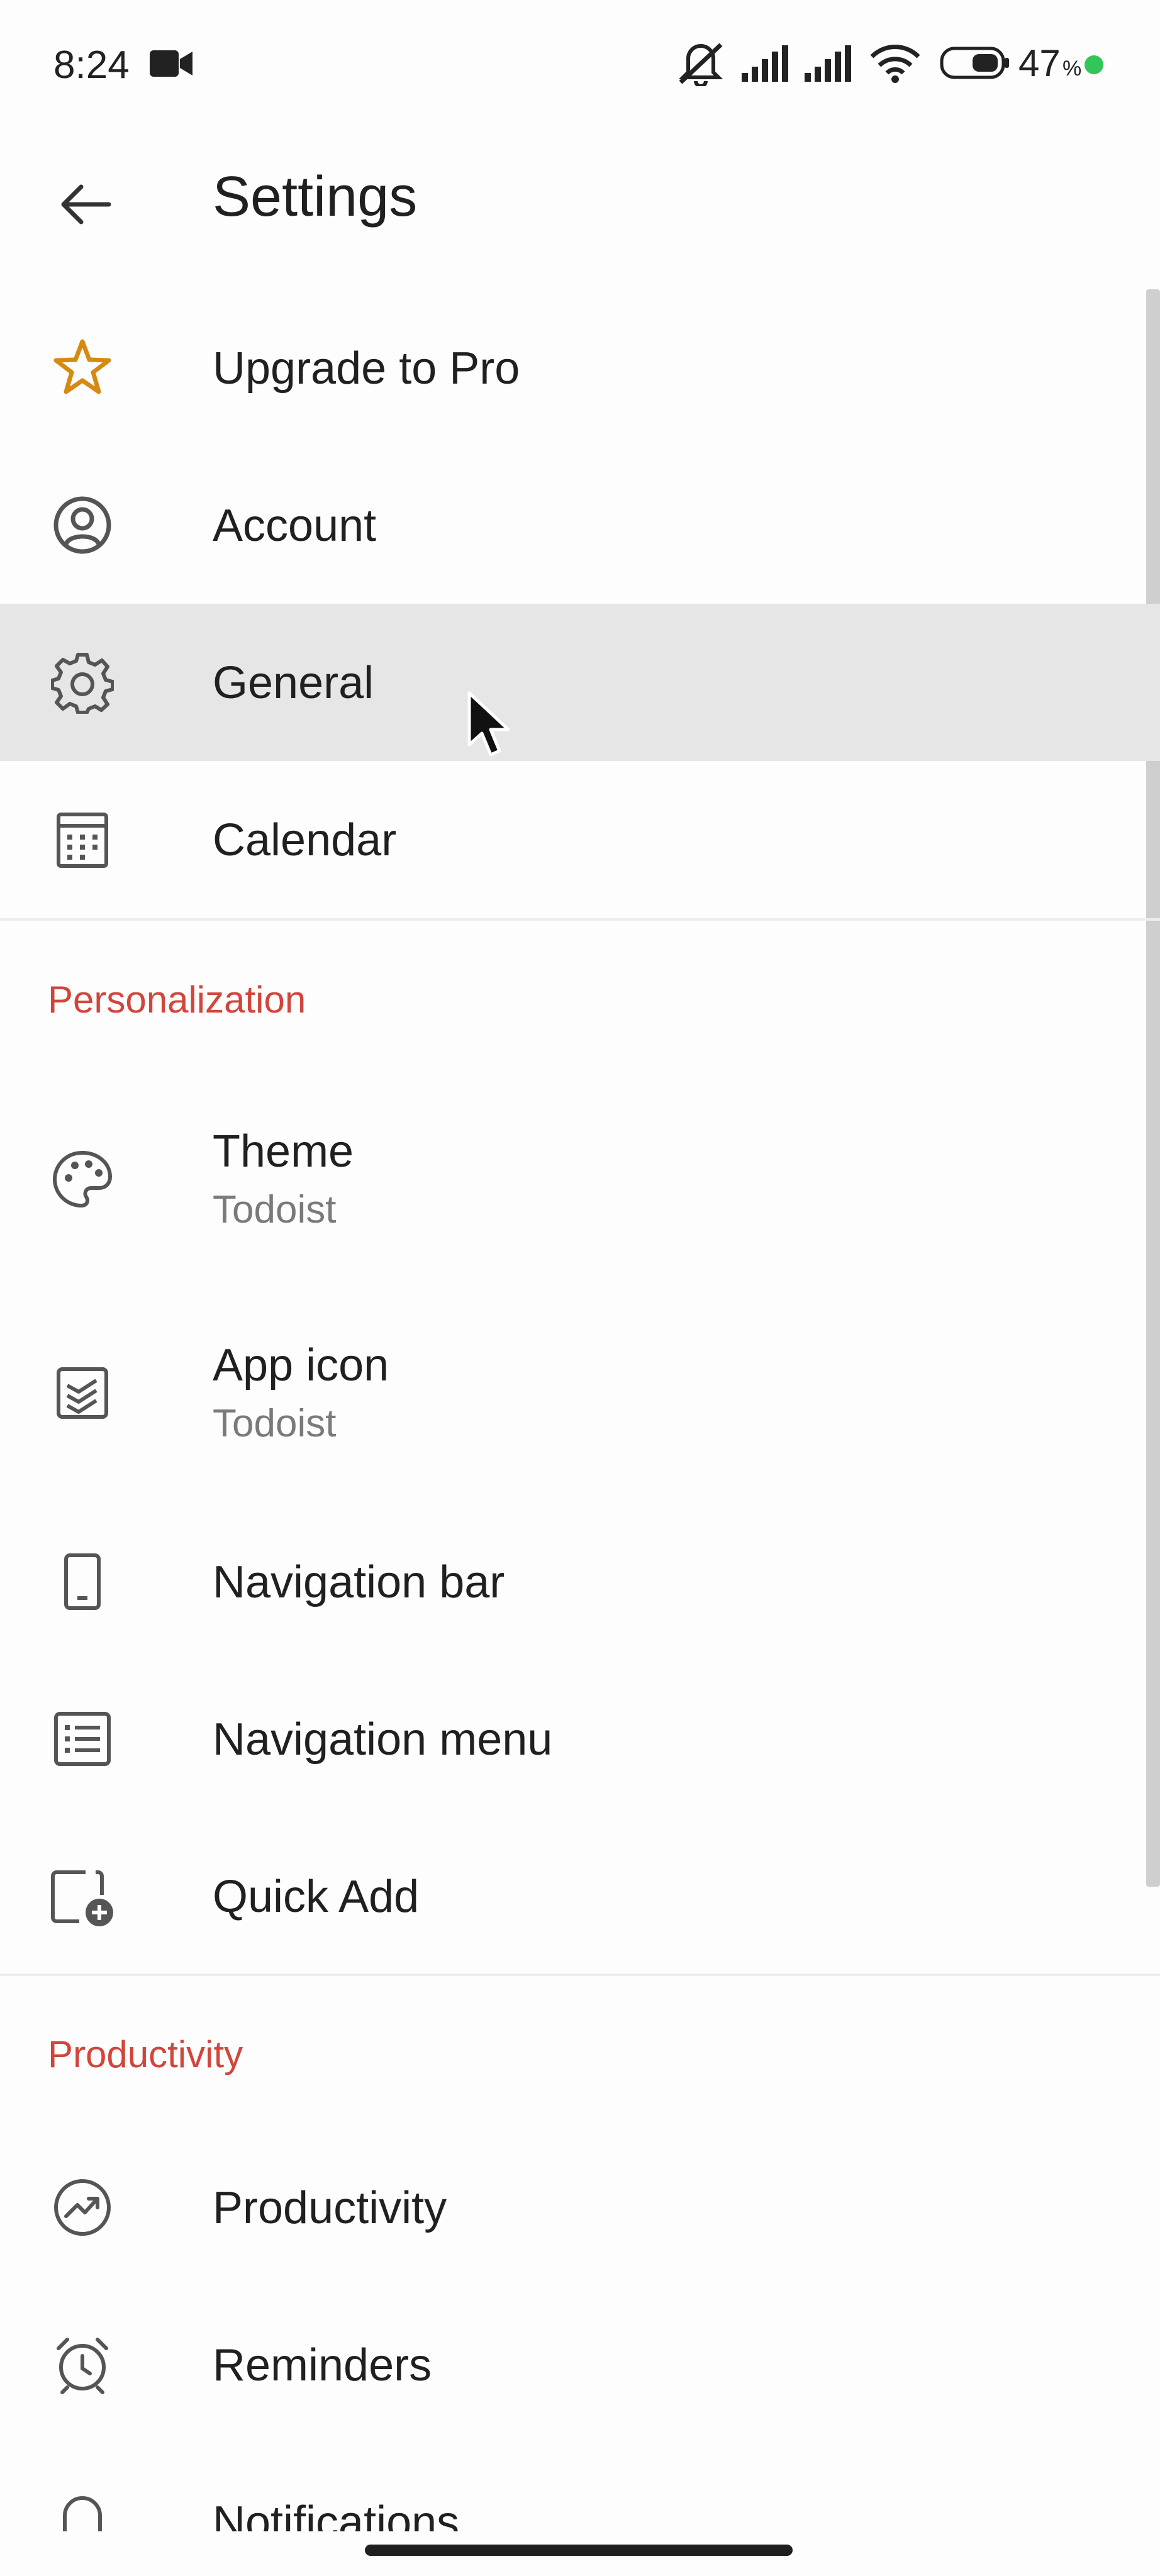 This screenshot has height=2576, width=1160. I want to click on account-icon, so click(83, 525).